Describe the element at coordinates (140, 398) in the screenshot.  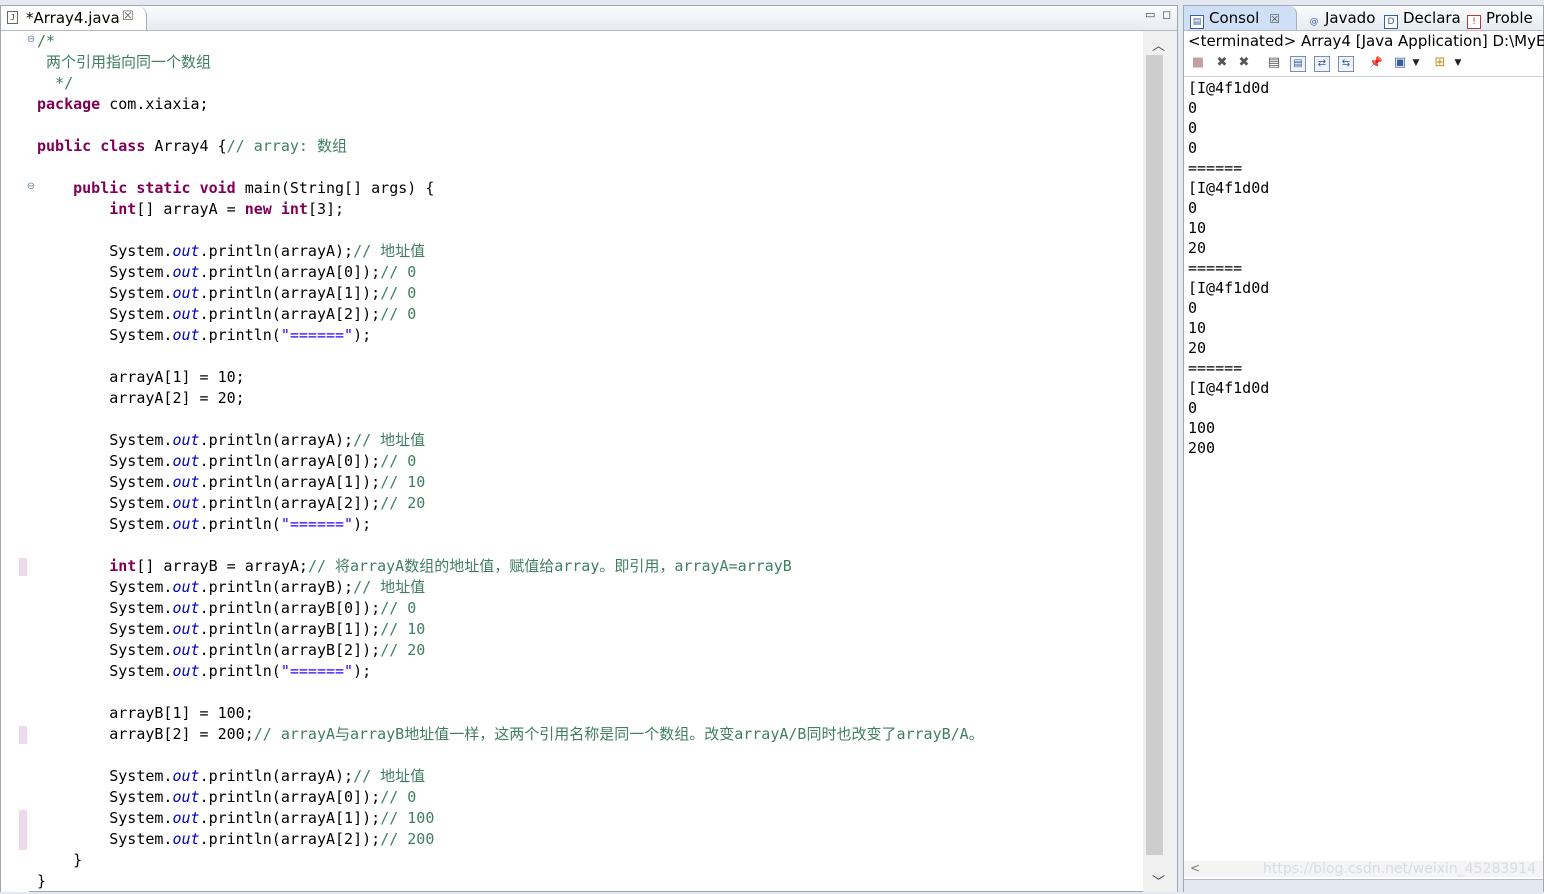
I see `code-line: arrayA[2] = 20;` at that location.